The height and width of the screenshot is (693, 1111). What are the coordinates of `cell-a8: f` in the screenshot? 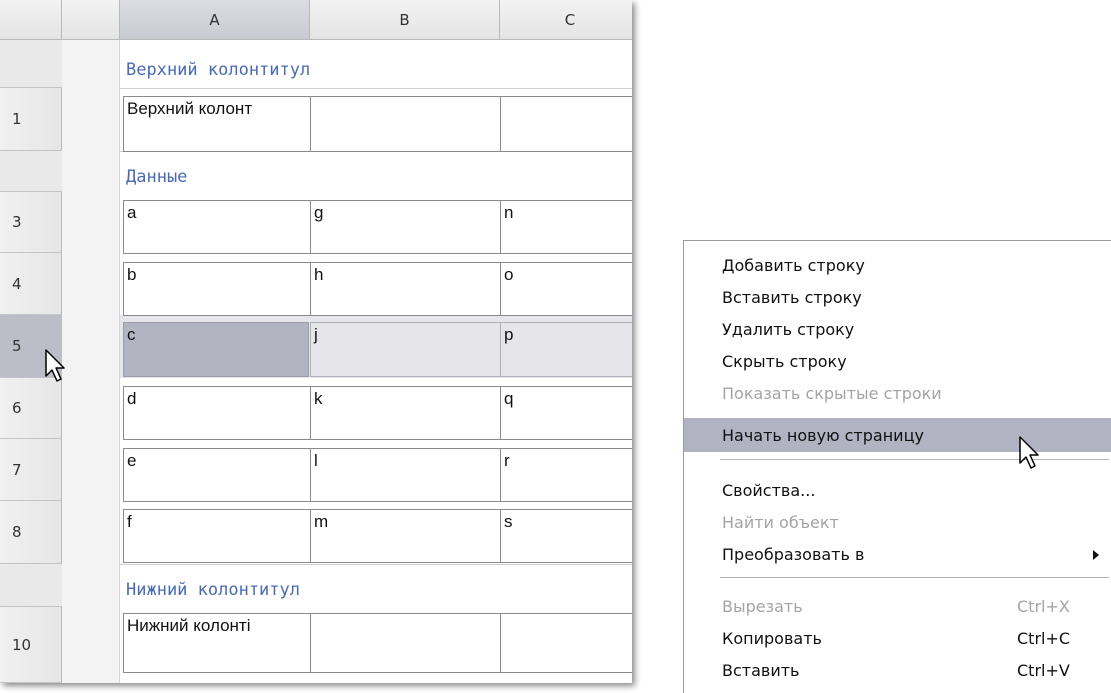 It's located at (217, 536).